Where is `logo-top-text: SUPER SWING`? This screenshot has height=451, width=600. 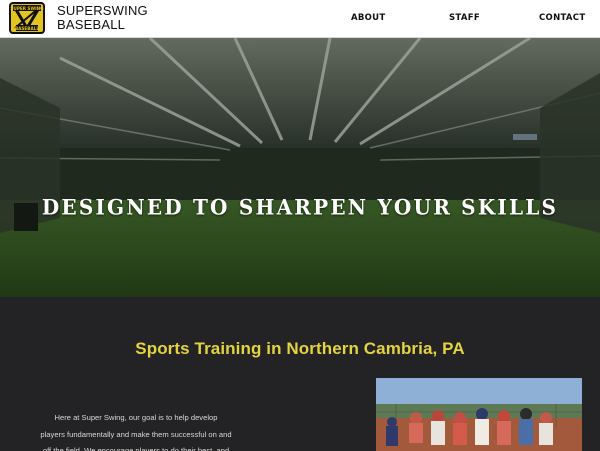 logo-top-text: SUPER SWING is located at coordinates (27, 8).